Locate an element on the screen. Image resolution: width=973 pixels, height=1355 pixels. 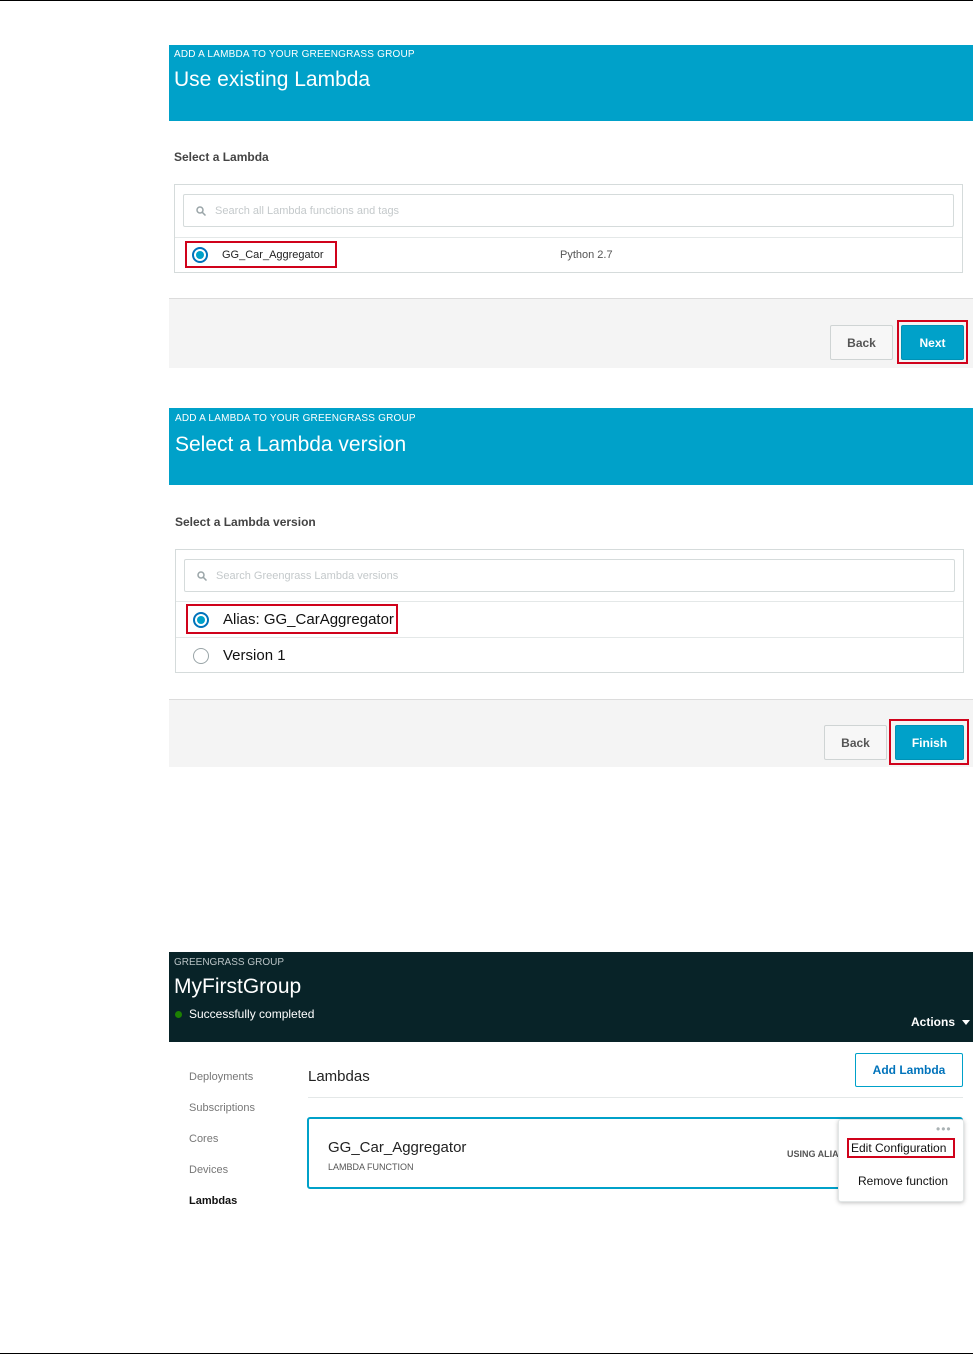
version-name: Version 1 is located at coordinates (254, 655).